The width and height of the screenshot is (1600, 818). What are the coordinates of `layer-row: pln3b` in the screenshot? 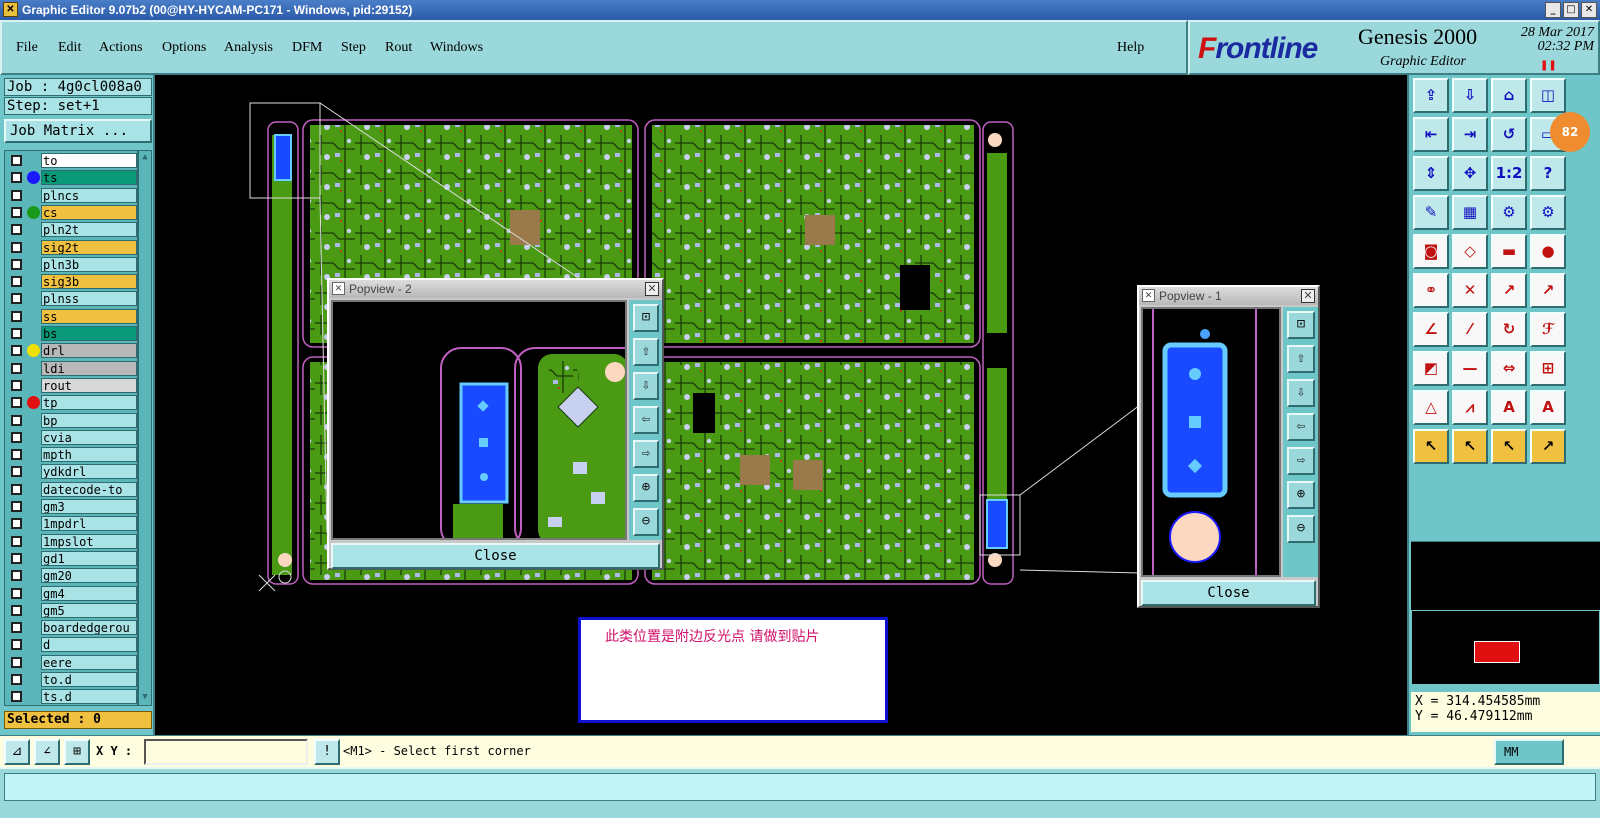 It's located at (71, 264).